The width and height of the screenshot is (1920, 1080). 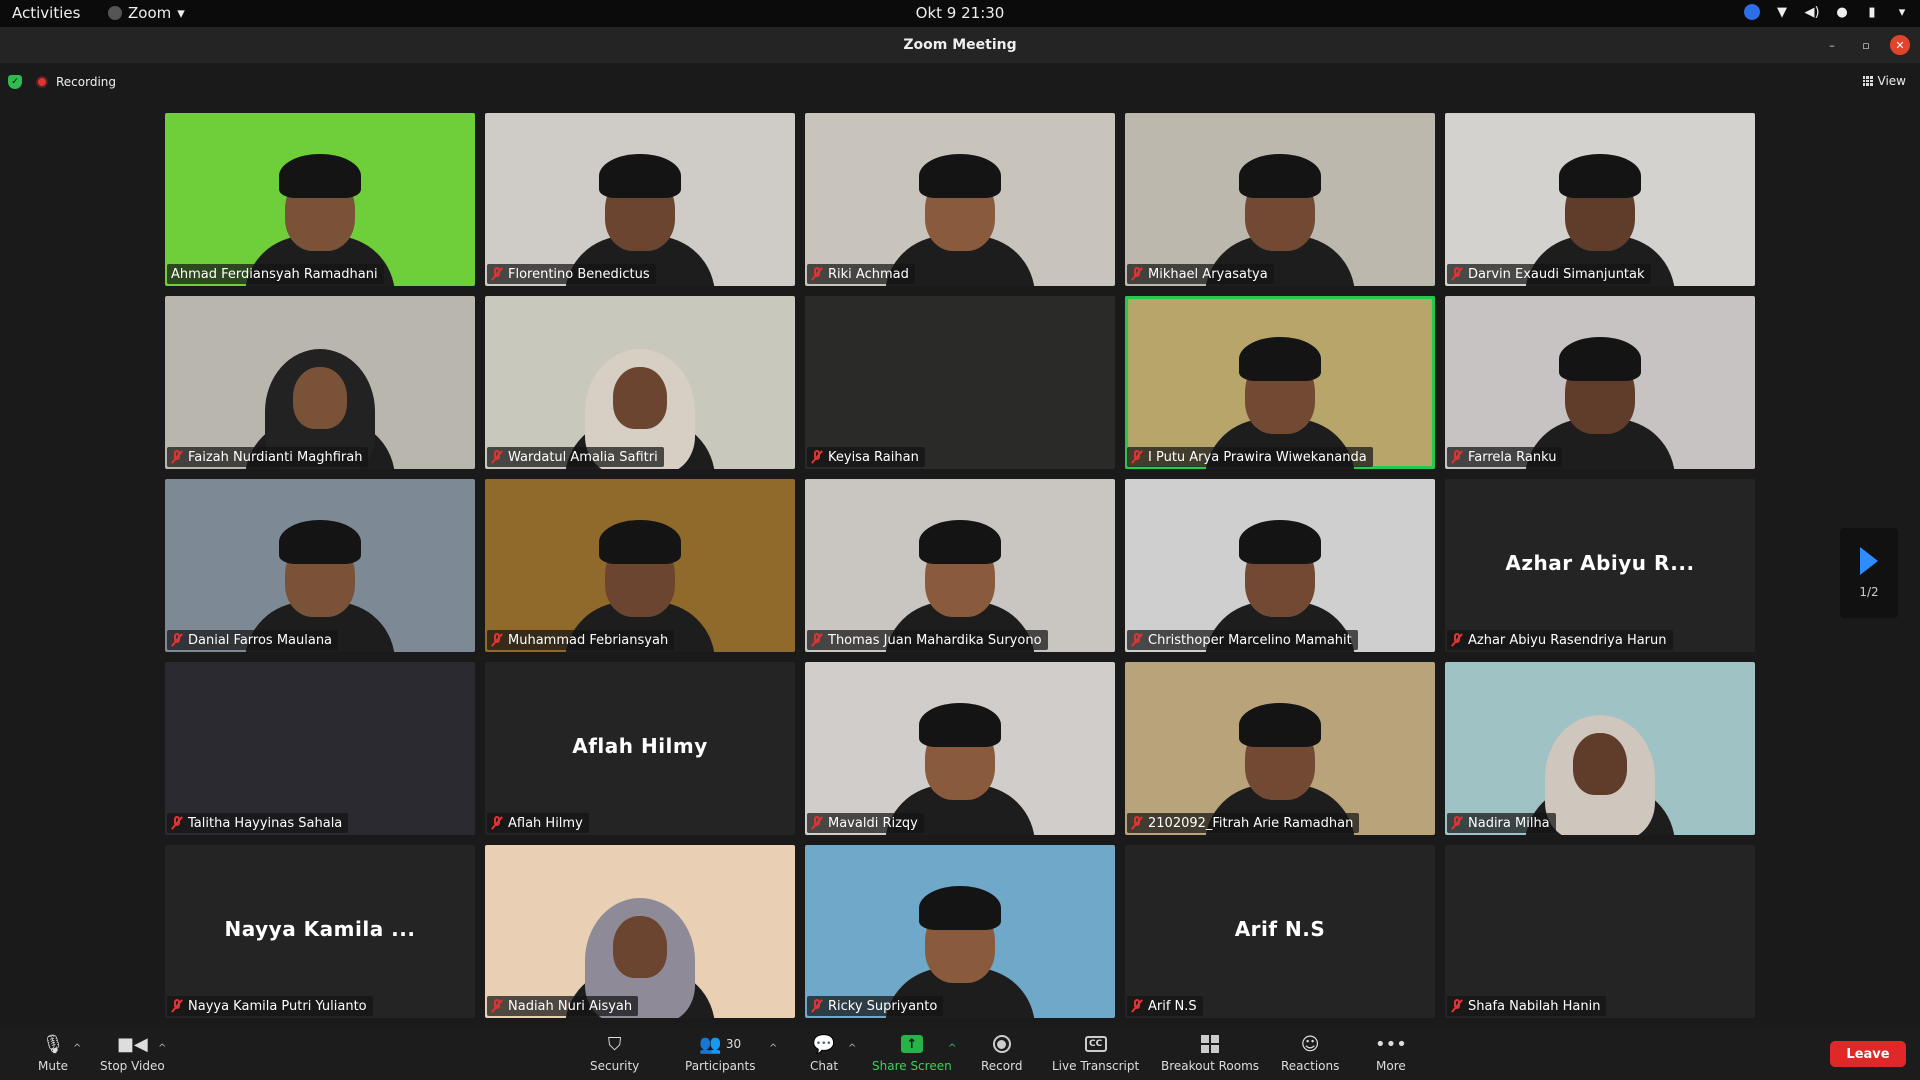 What do you see at coordinates (1391, 1066) in the screenshot?
I see `more-label: More` at bounding box center [1391, 1066].